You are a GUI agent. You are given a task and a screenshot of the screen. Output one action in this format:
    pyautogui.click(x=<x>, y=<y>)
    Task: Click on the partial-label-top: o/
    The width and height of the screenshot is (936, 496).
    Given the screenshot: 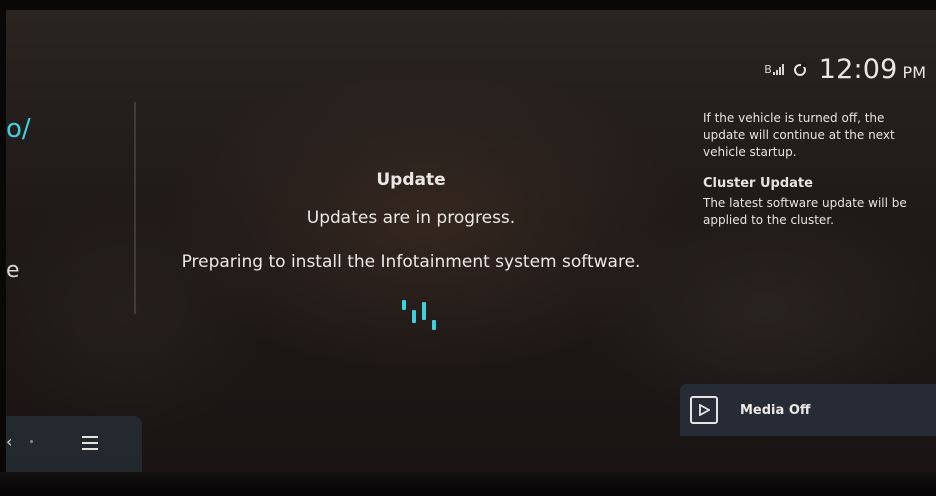 What is the action you would take?
    pyautogui.click(x=18, y=129)
    